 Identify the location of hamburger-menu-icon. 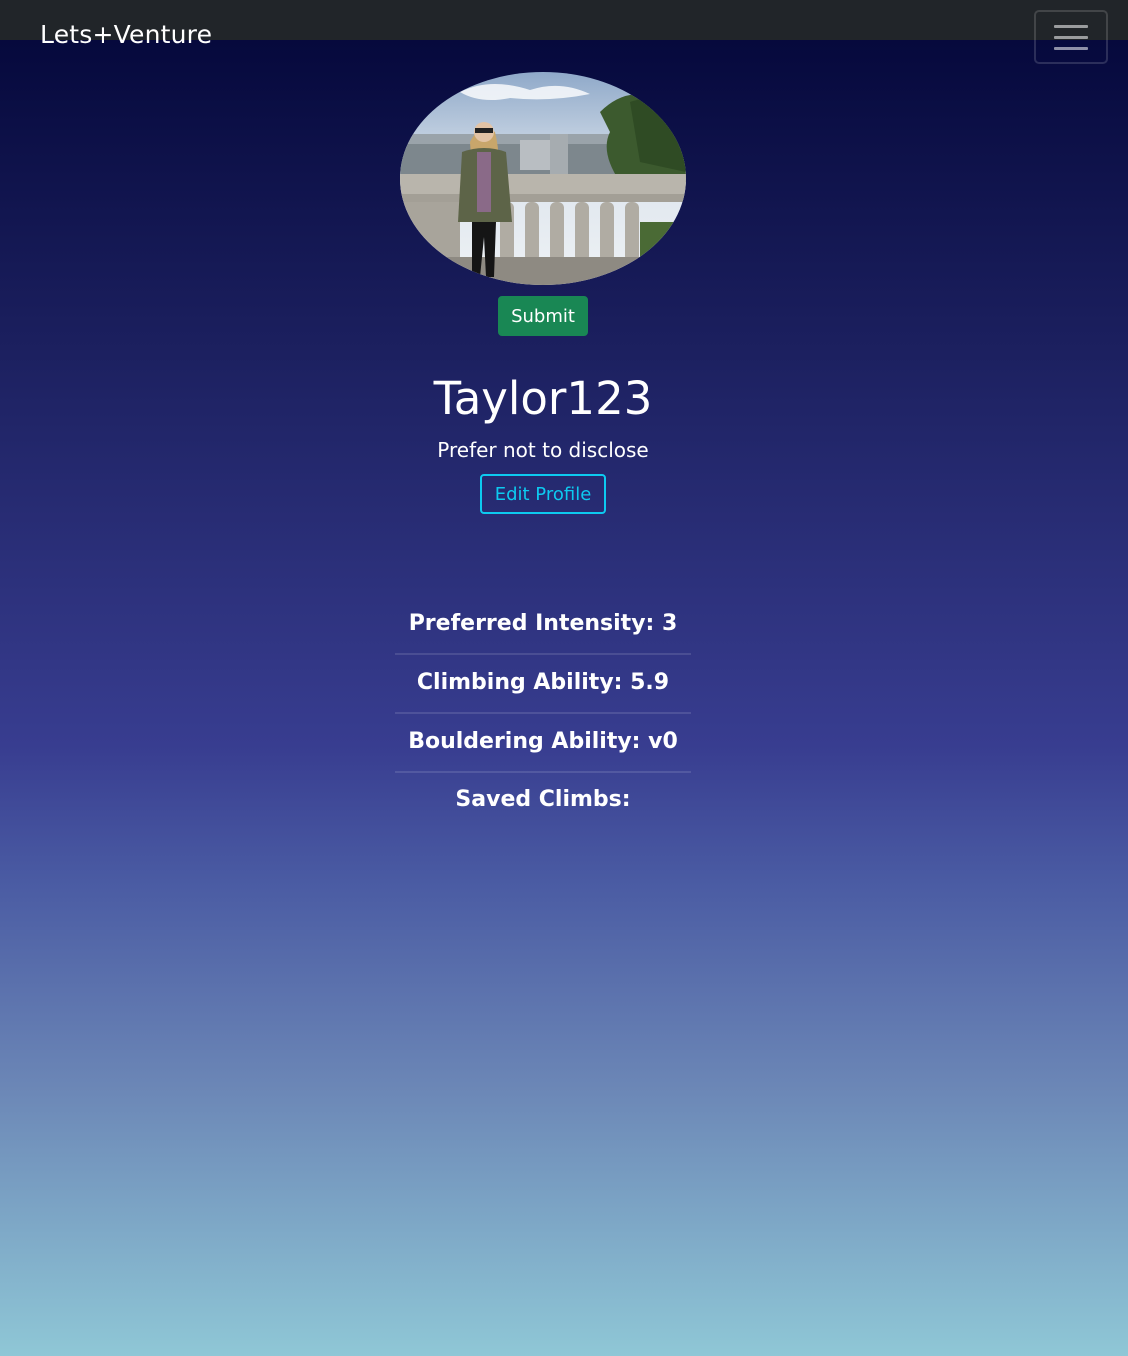
(1071, 26).